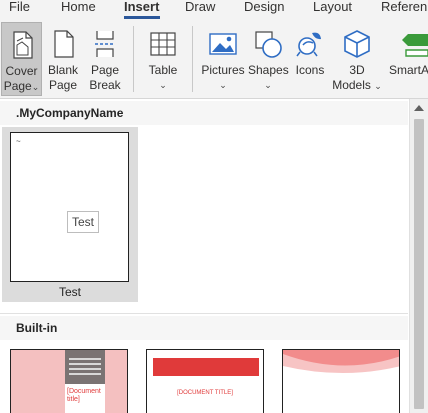 Image resolution: width=428 pixels, height=413 pixels. I want to click on 3d-models-label-line1: 3D, so click(357, 70).